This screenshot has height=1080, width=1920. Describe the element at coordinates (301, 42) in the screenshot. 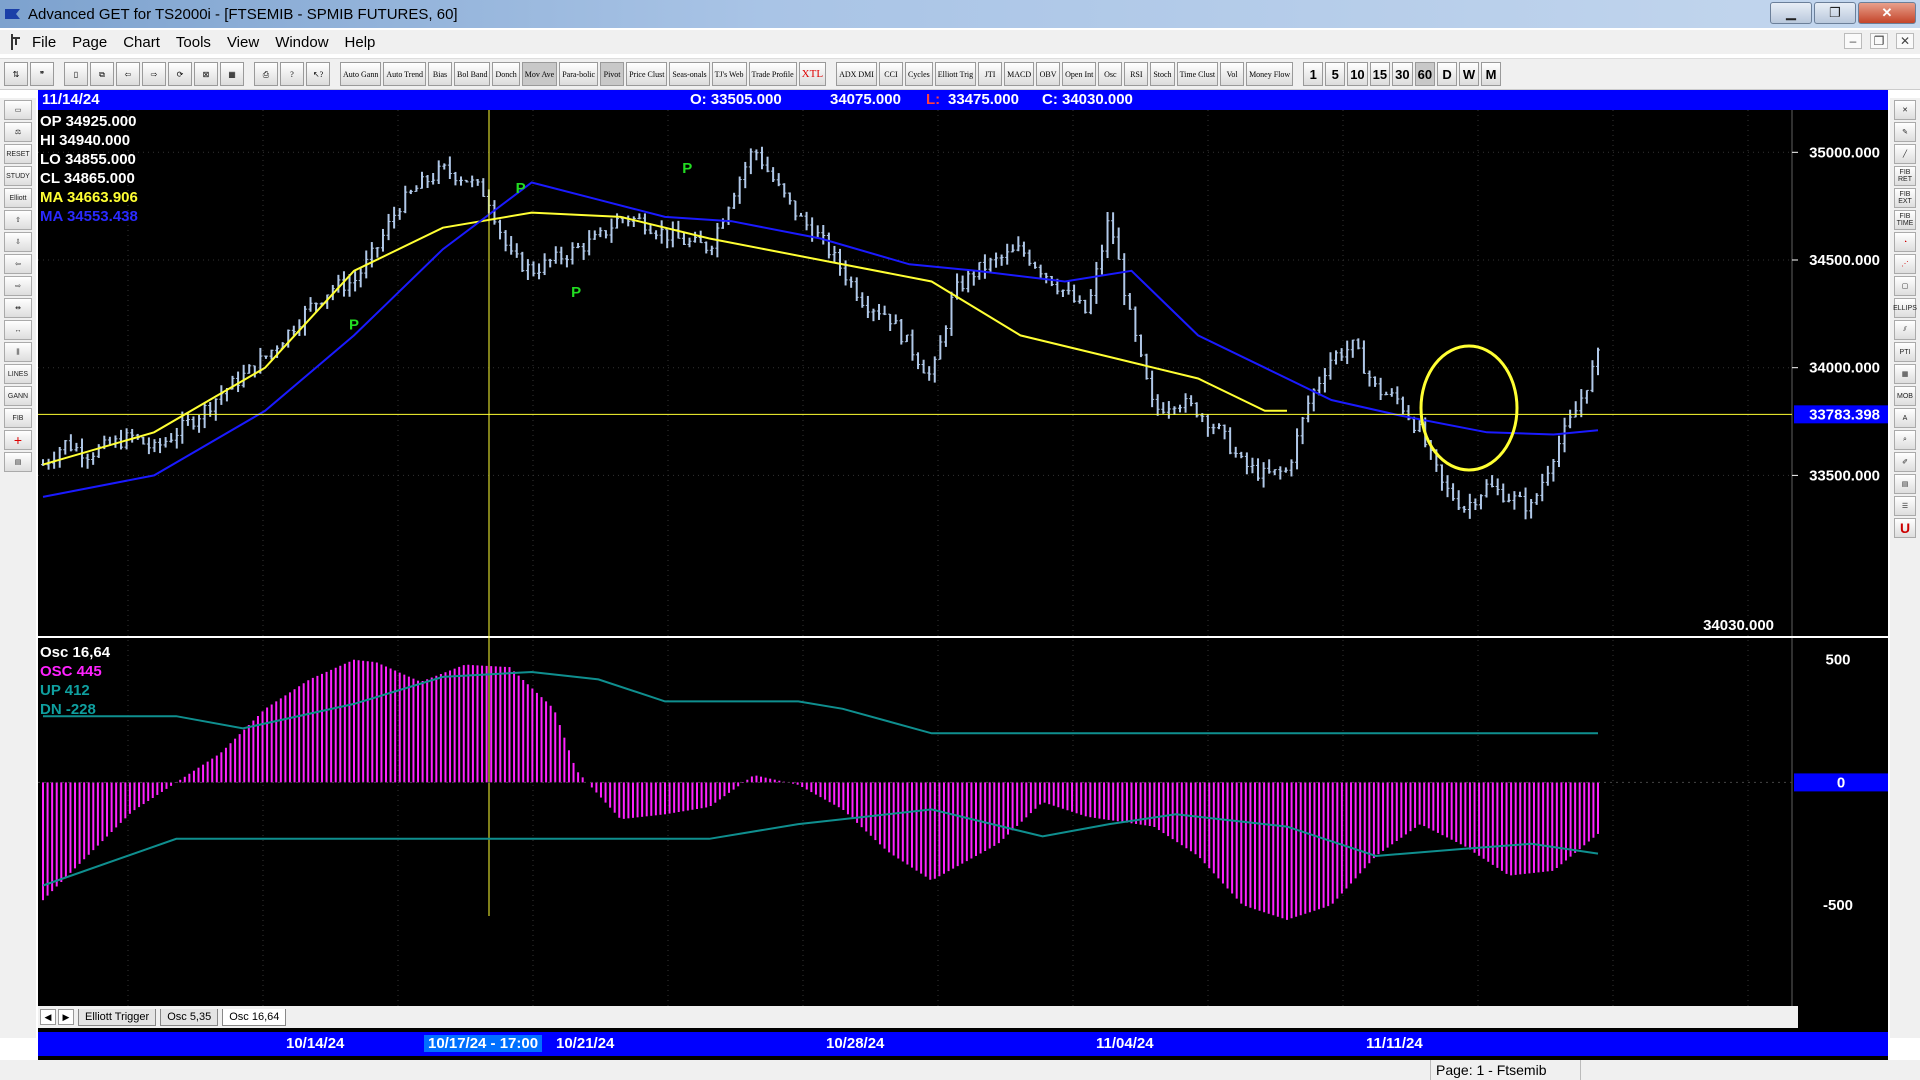

I see `menu-window: Window` at that location.